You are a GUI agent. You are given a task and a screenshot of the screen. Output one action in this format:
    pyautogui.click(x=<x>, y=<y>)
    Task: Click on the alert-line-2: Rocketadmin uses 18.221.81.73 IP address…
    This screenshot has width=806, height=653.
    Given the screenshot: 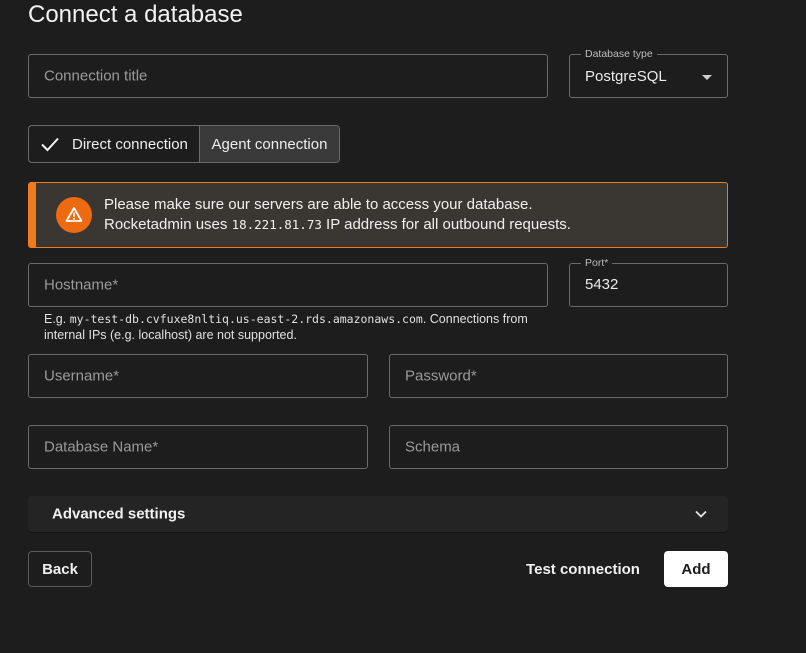 What is the action you would take?
    pyautogui.click(x=337, y=224)
    